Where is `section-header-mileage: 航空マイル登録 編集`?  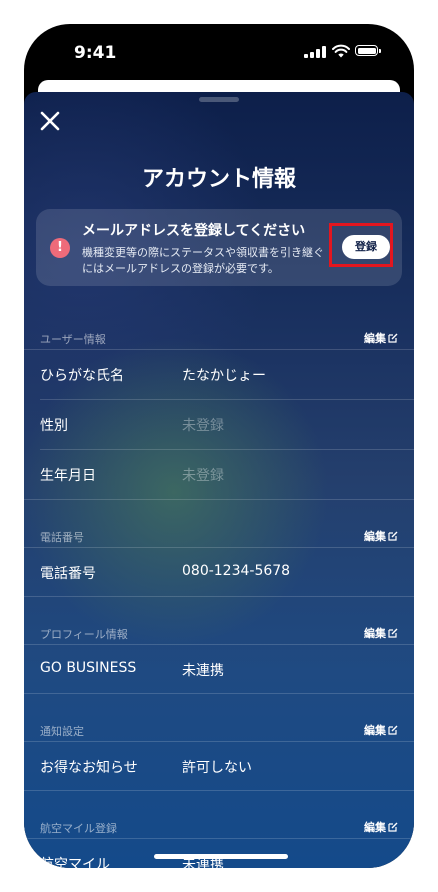
section-header-mileage: 航空マイル登録 編集 is located at coordinates (219, 827).